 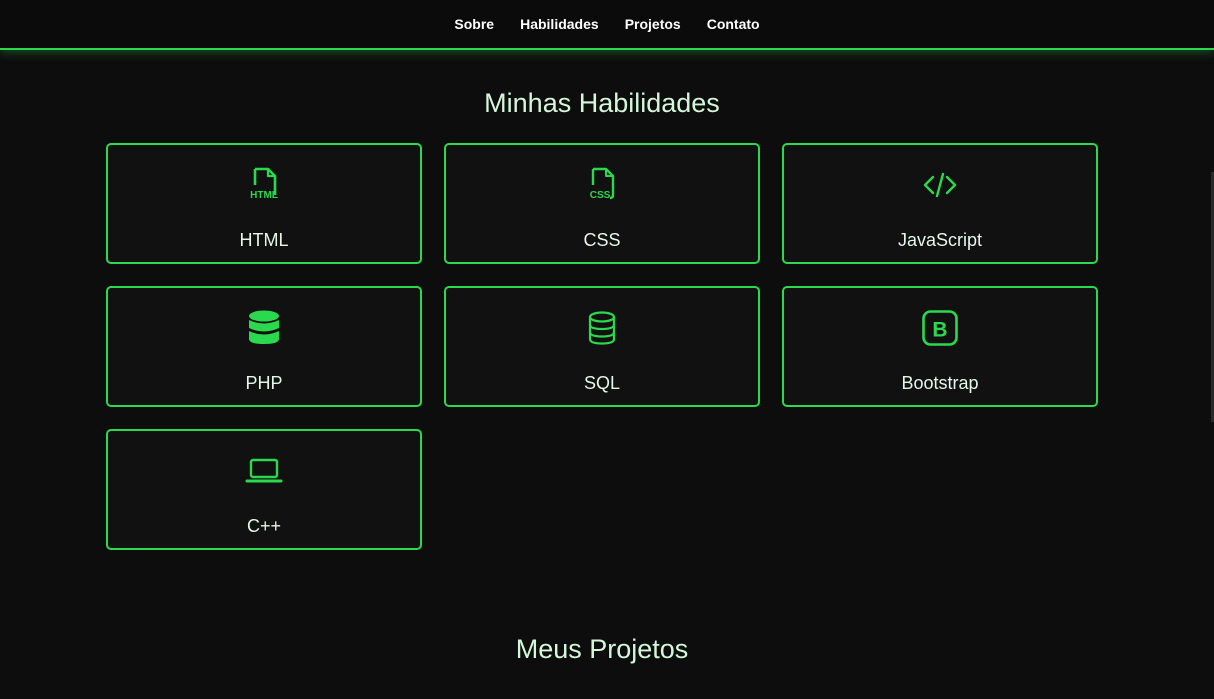 What do you see at coordinates (264, 526) in the screenshot?
I see `skill-label-cpp: C++` at bounding box center [264, 526].